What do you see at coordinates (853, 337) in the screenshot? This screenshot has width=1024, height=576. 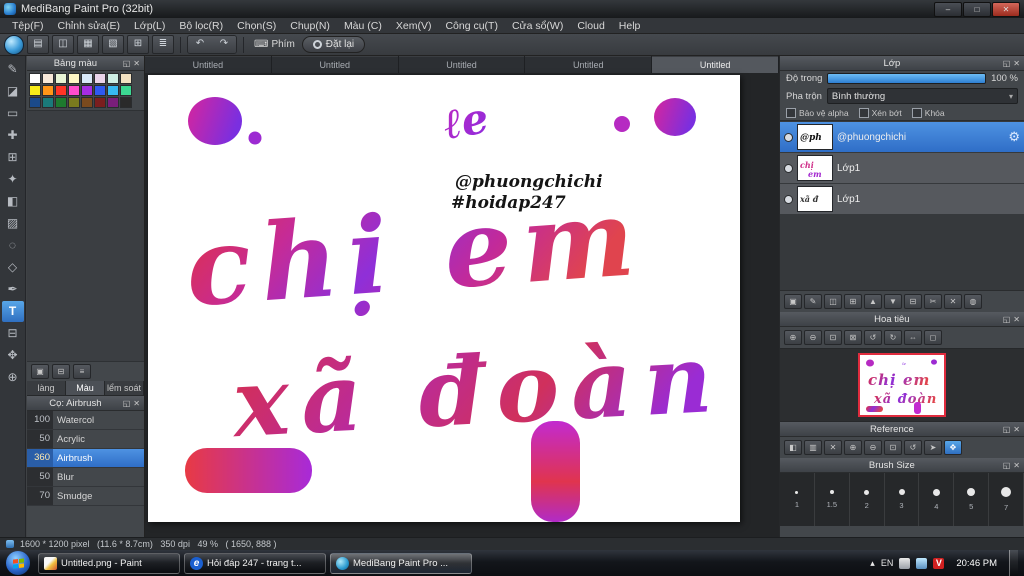 I see `actual-size-icon: ⊠` at bounding box center [853, 337].